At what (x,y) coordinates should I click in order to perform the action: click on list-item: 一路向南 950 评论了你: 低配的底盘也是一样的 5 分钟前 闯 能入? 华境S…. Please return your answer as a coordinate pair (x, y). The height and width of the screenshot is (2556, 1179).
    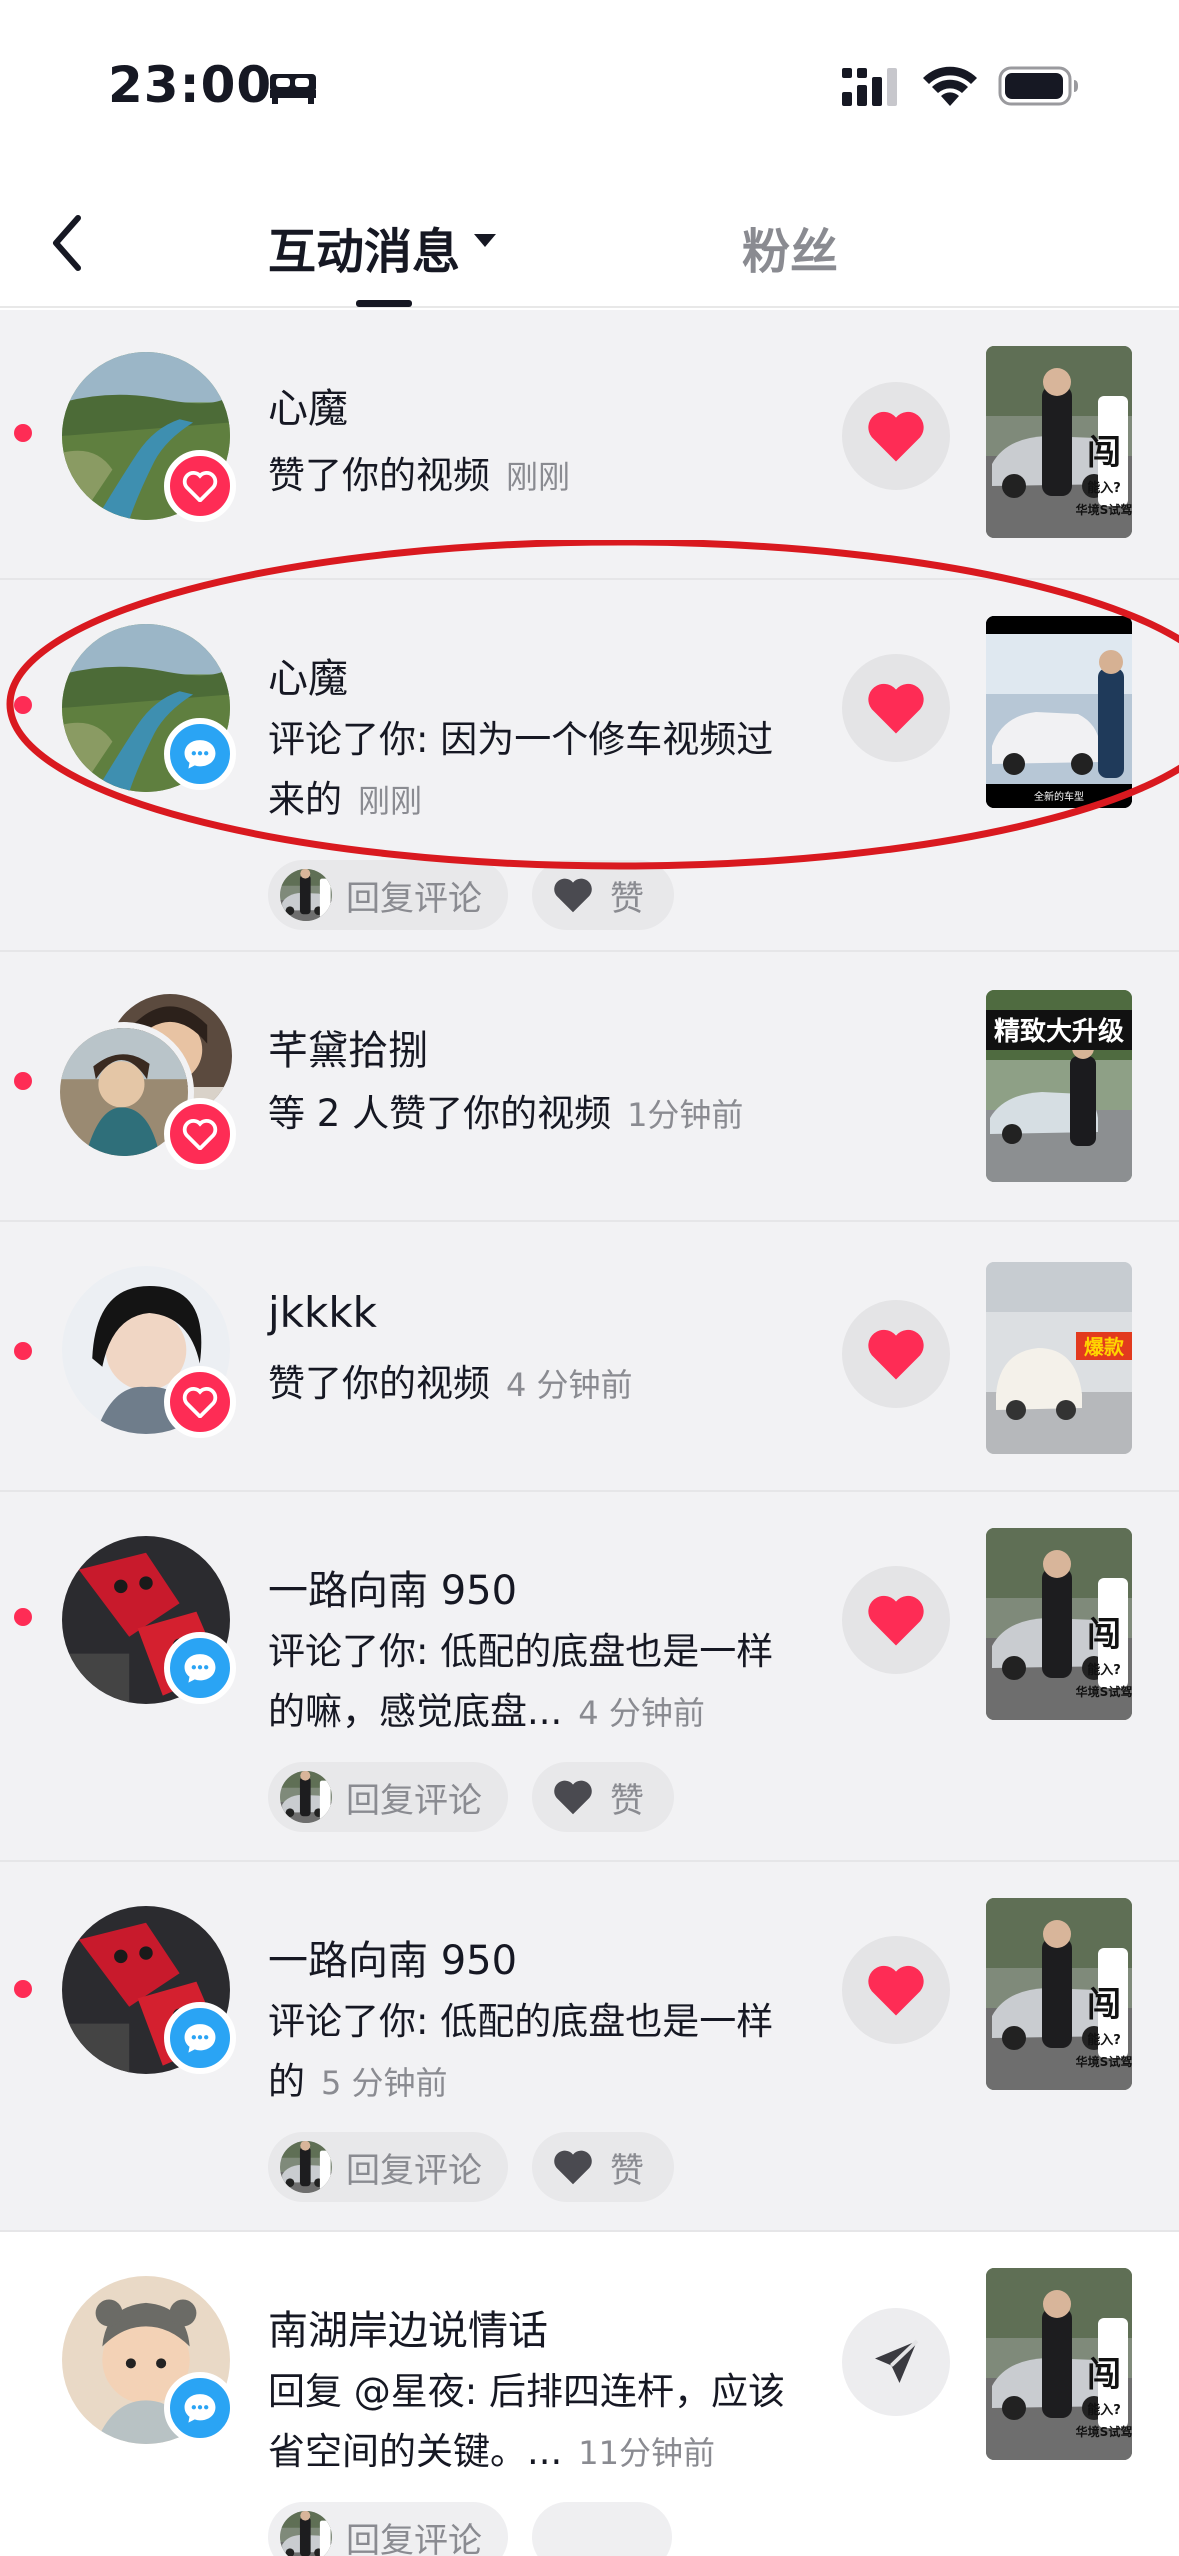
    Looking at the image, I should click on (589, 2047).